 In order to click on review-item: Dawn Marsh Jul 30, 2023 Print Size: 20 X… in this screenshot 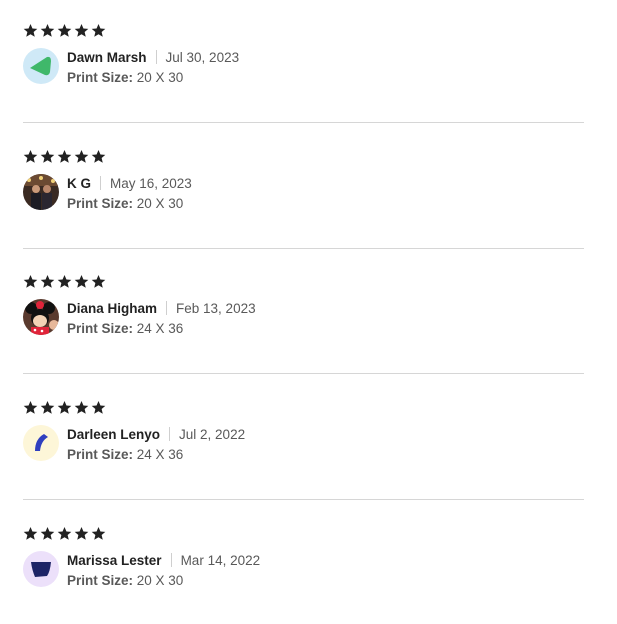, I will do `click(303, 53)`.